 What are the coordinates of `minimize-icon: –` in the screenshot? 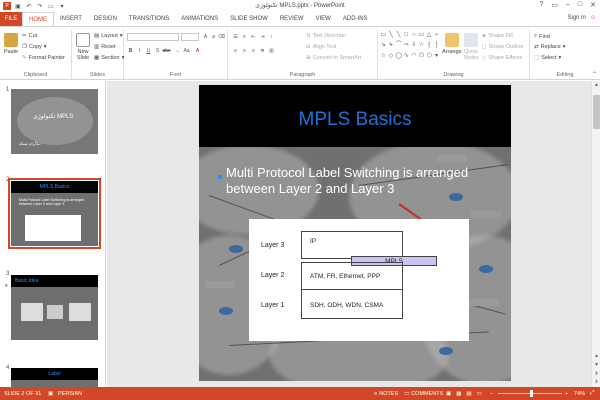 It's located at (568, 5).